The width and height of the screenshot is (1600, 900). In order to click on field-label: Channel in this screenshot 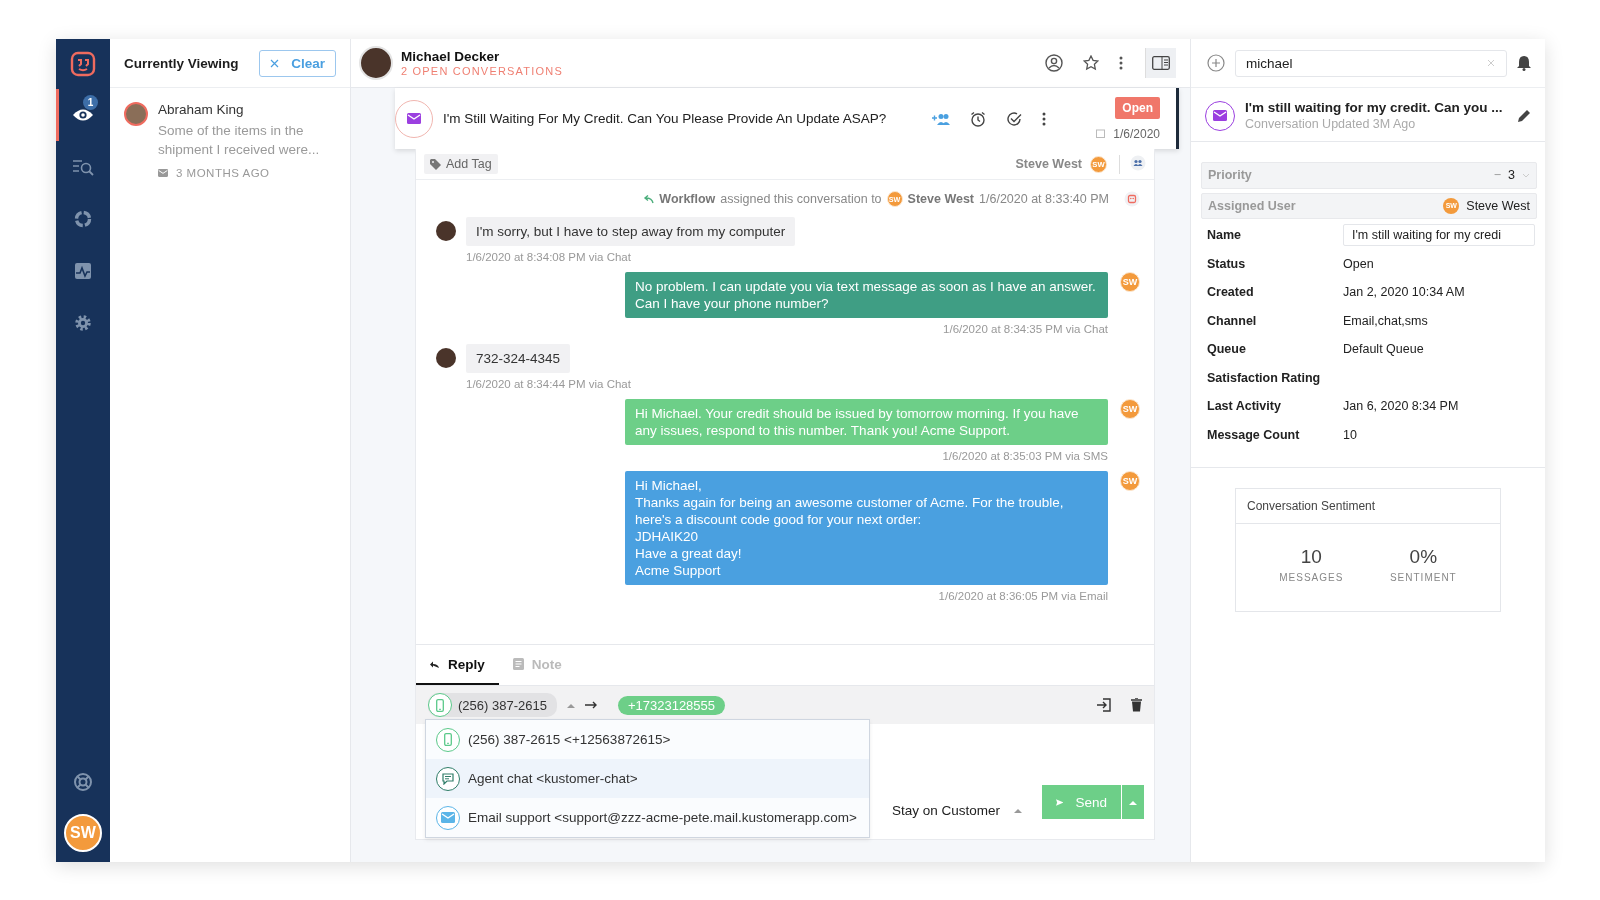, I will do `click(1232, 320)`.